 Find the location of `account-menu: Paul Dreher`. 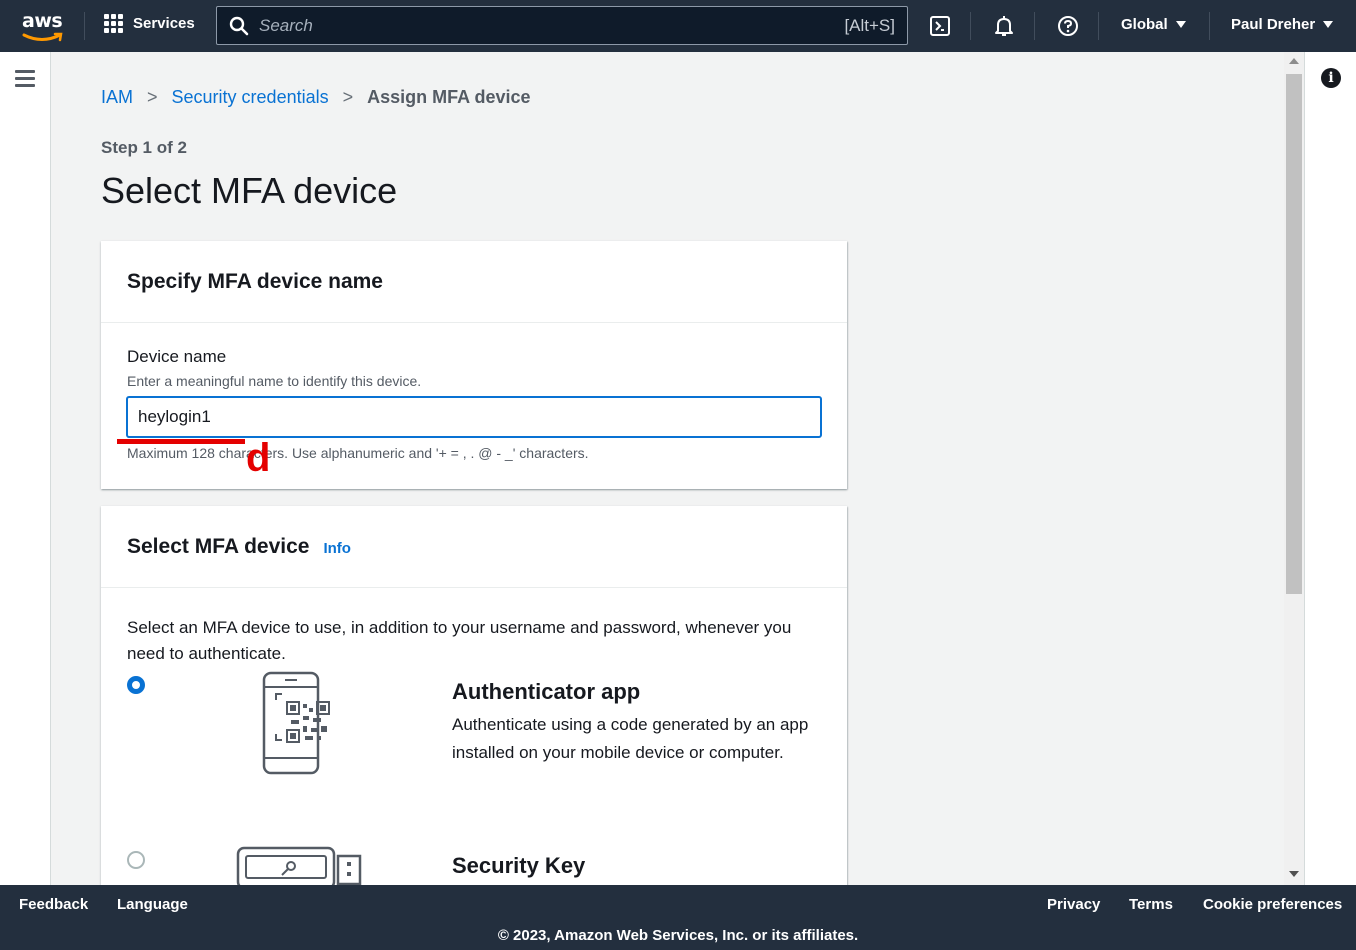

account-menu: Paul Dreher is located at coordinates (1282, 24).